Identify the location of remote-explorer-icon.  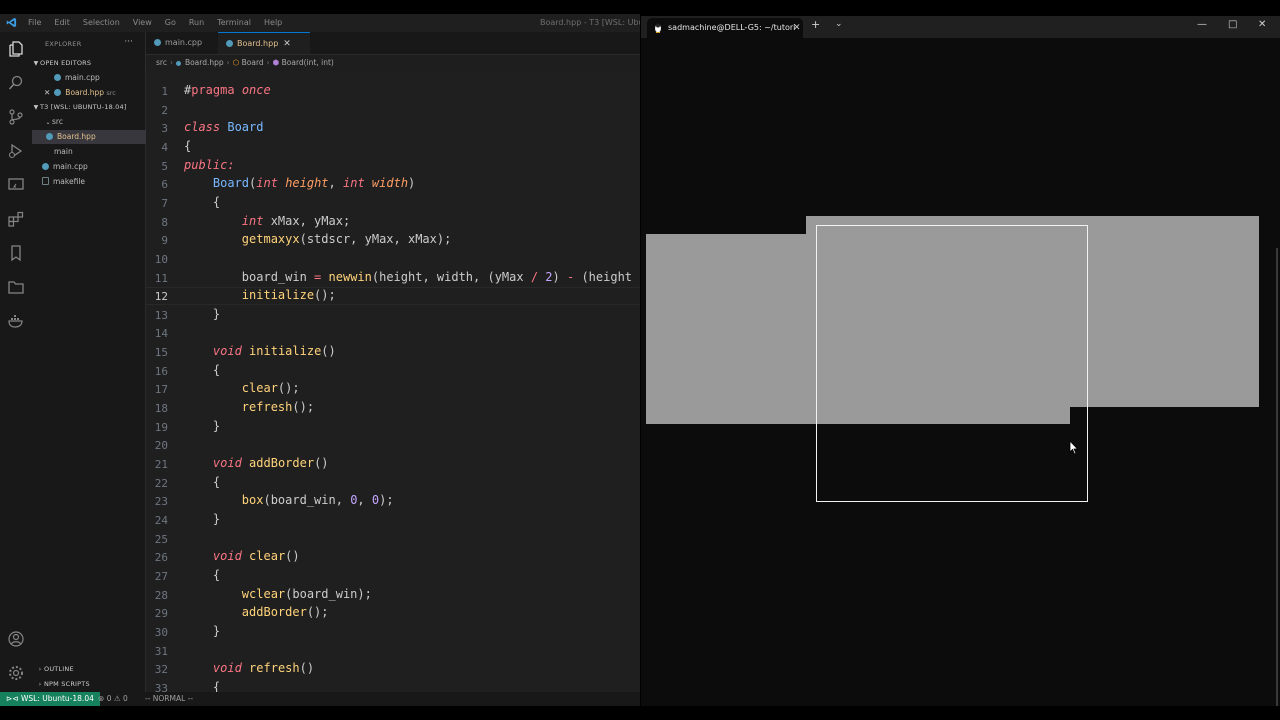
(16, 185).